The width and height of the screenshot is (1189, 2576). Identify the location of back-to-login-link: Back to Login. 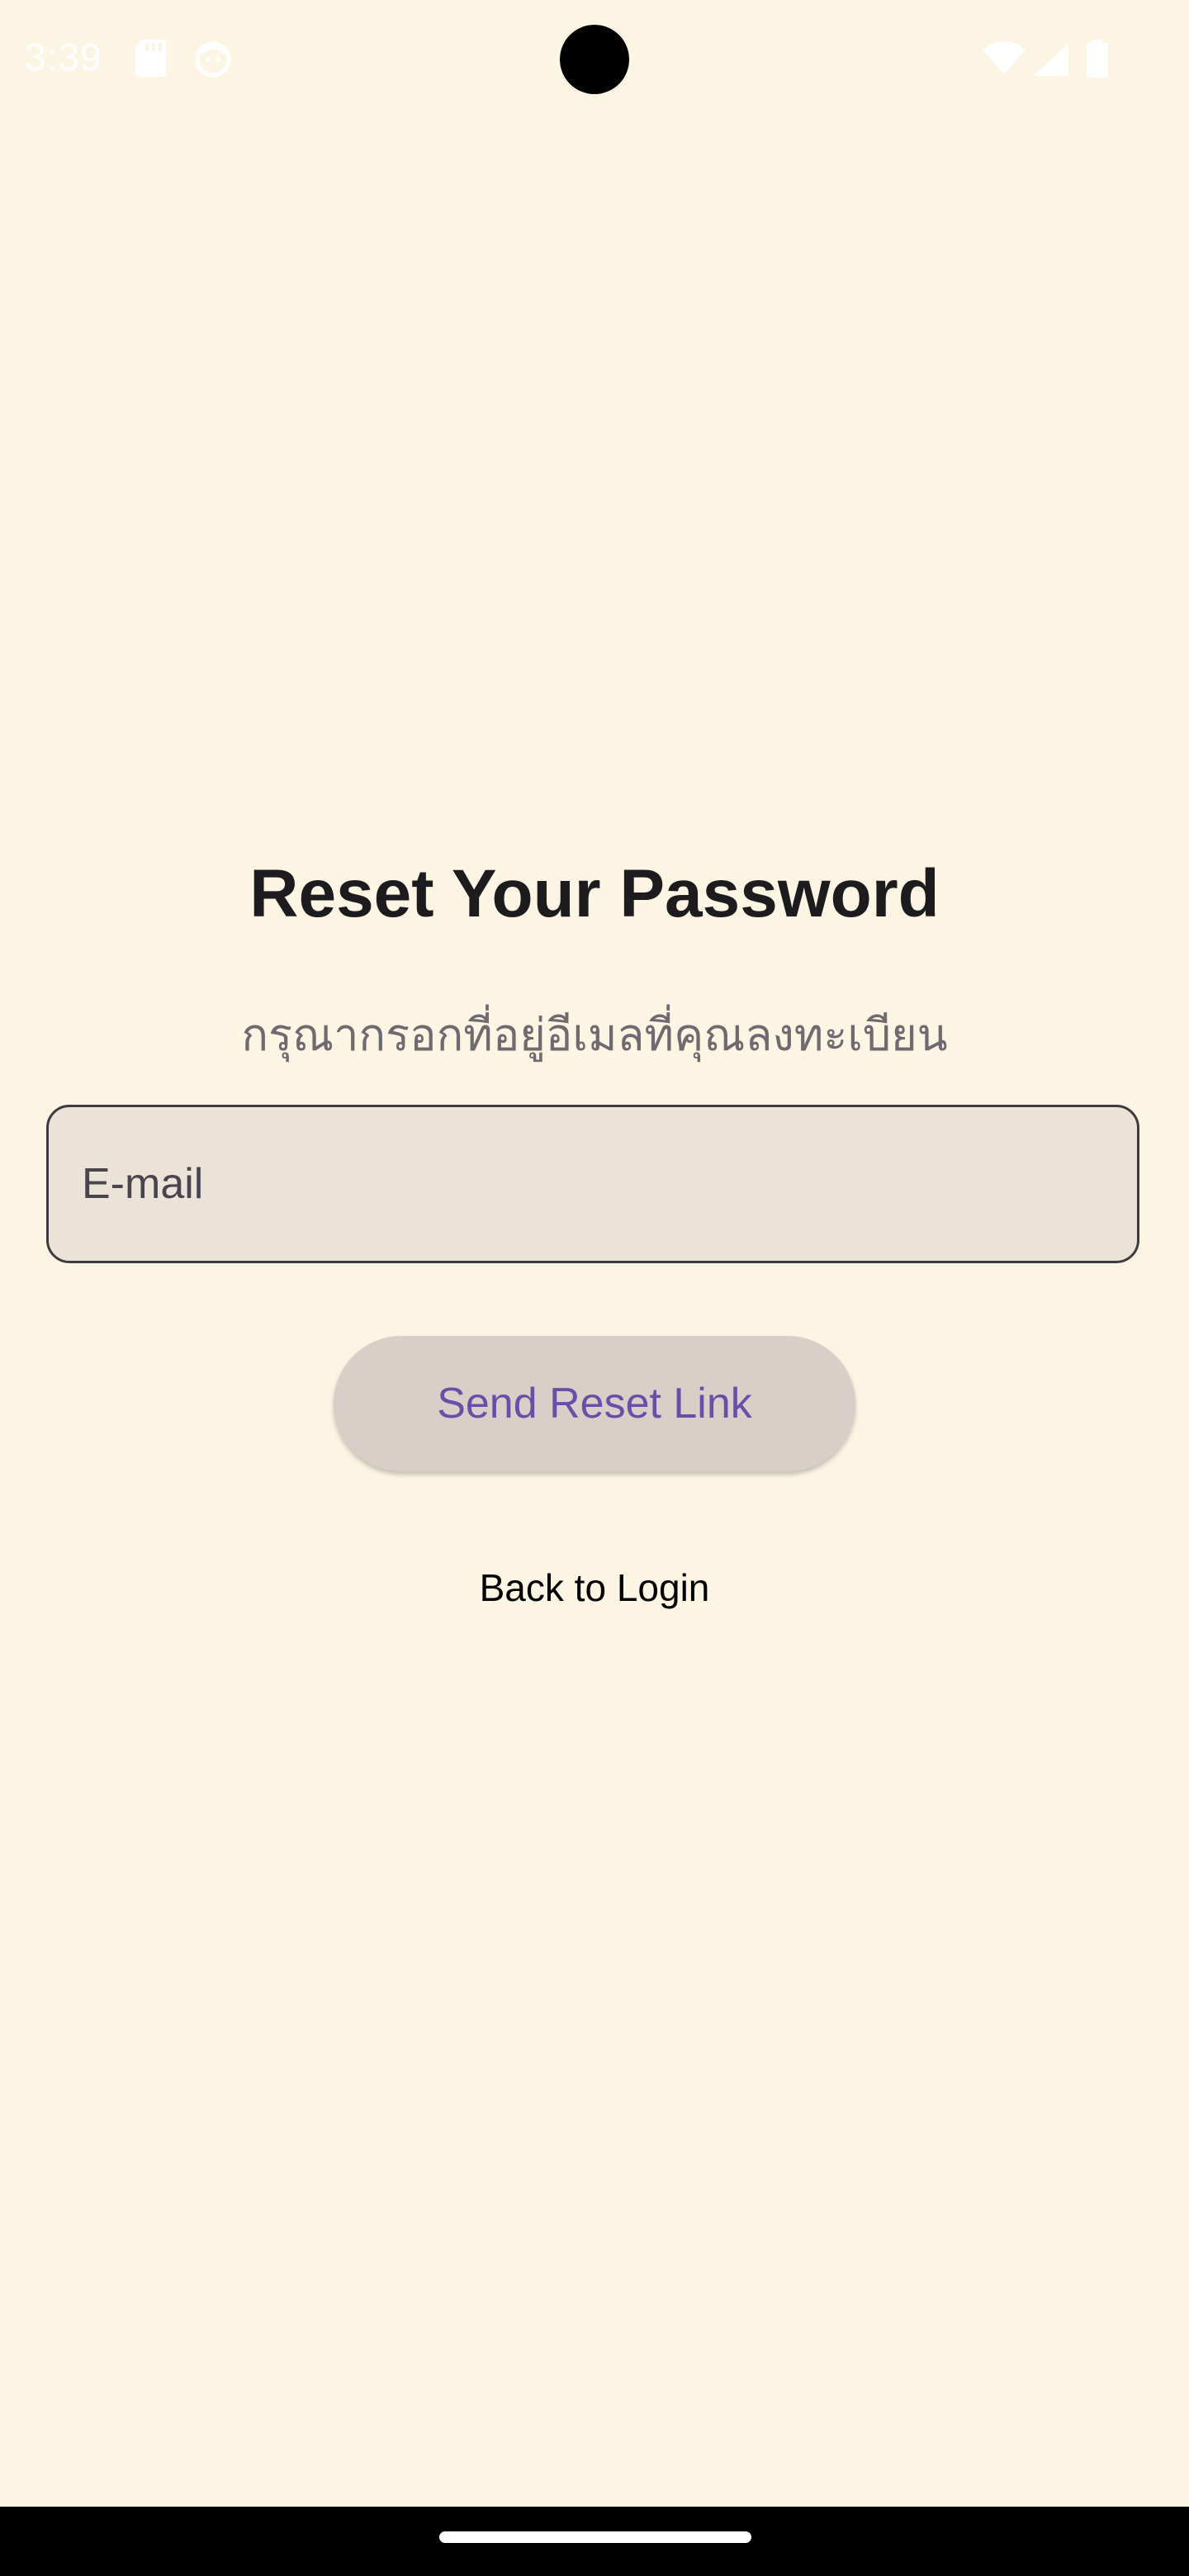
(594, 1587).